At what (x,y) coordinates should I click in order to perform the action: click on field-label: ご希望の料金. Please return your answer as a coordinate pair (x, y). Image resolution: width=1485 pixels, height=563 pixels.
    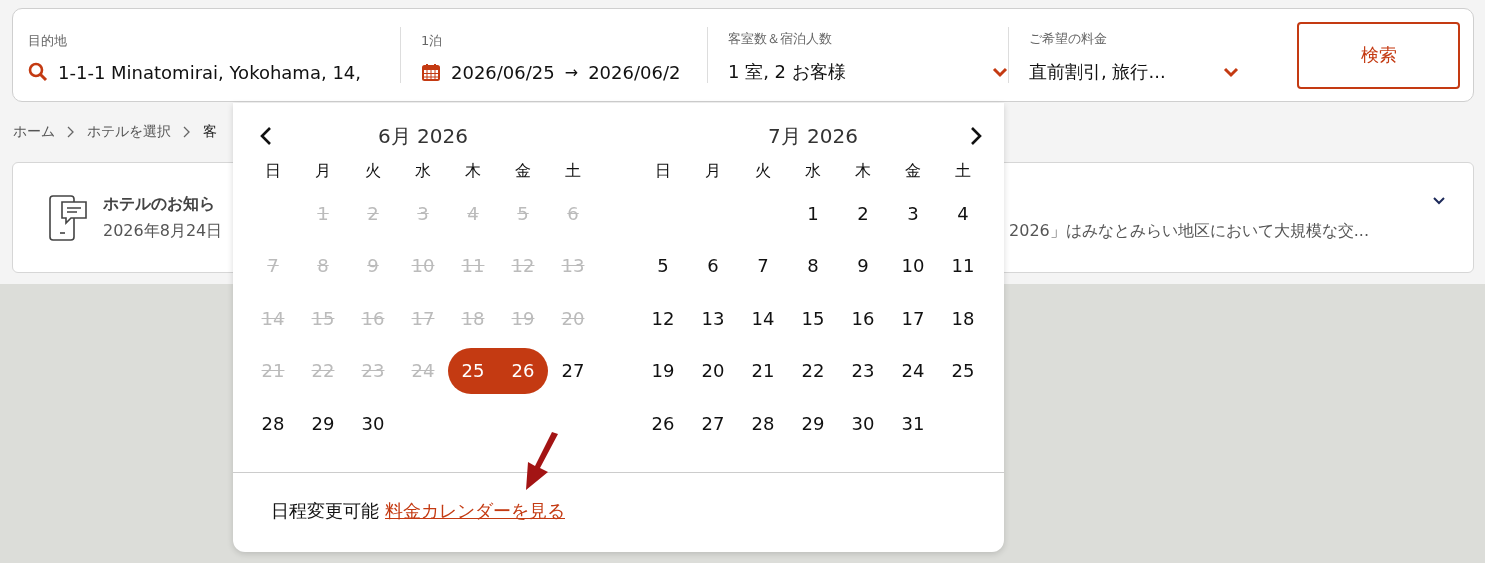
    Looking at the image, I should click on (1068, 39).